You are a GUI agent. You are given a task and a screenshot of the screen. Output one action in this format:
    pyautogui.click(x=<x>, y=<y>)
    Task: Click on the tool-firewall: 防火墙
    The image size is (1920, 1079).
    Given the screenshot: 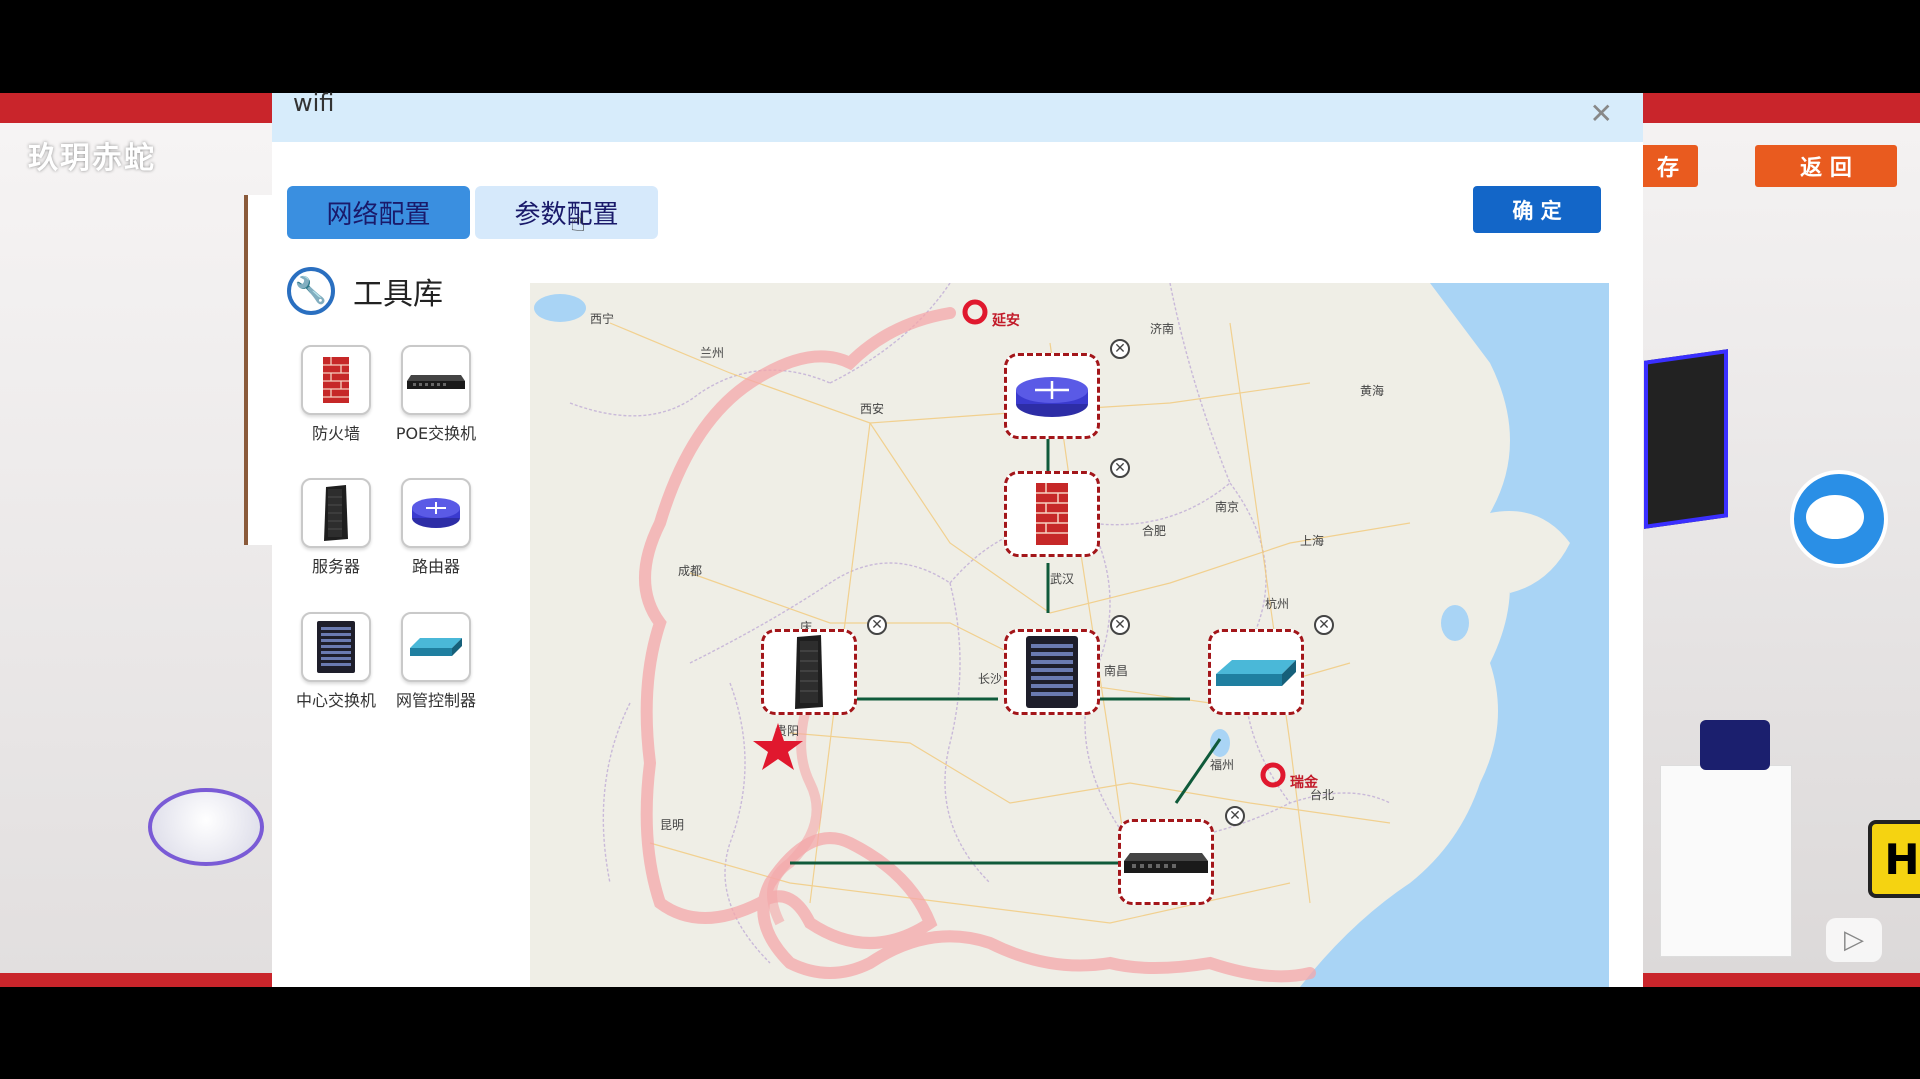 What is the action you would take?
    pyautogui.click(x=336, y=394)
    